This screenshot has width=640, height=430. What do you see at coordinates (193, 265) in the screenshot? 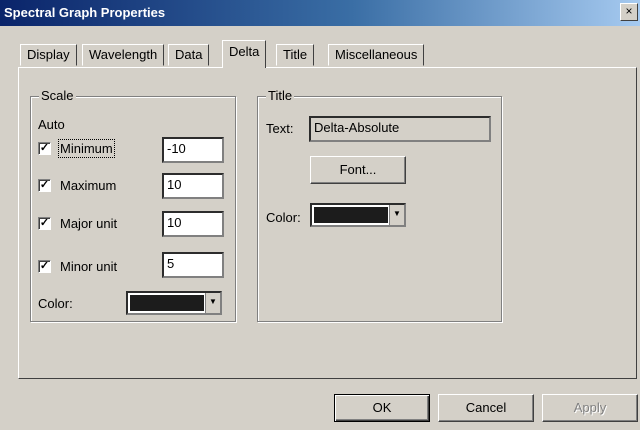
I see `minor-unit-input: 5` at bounding box center [193, 265].